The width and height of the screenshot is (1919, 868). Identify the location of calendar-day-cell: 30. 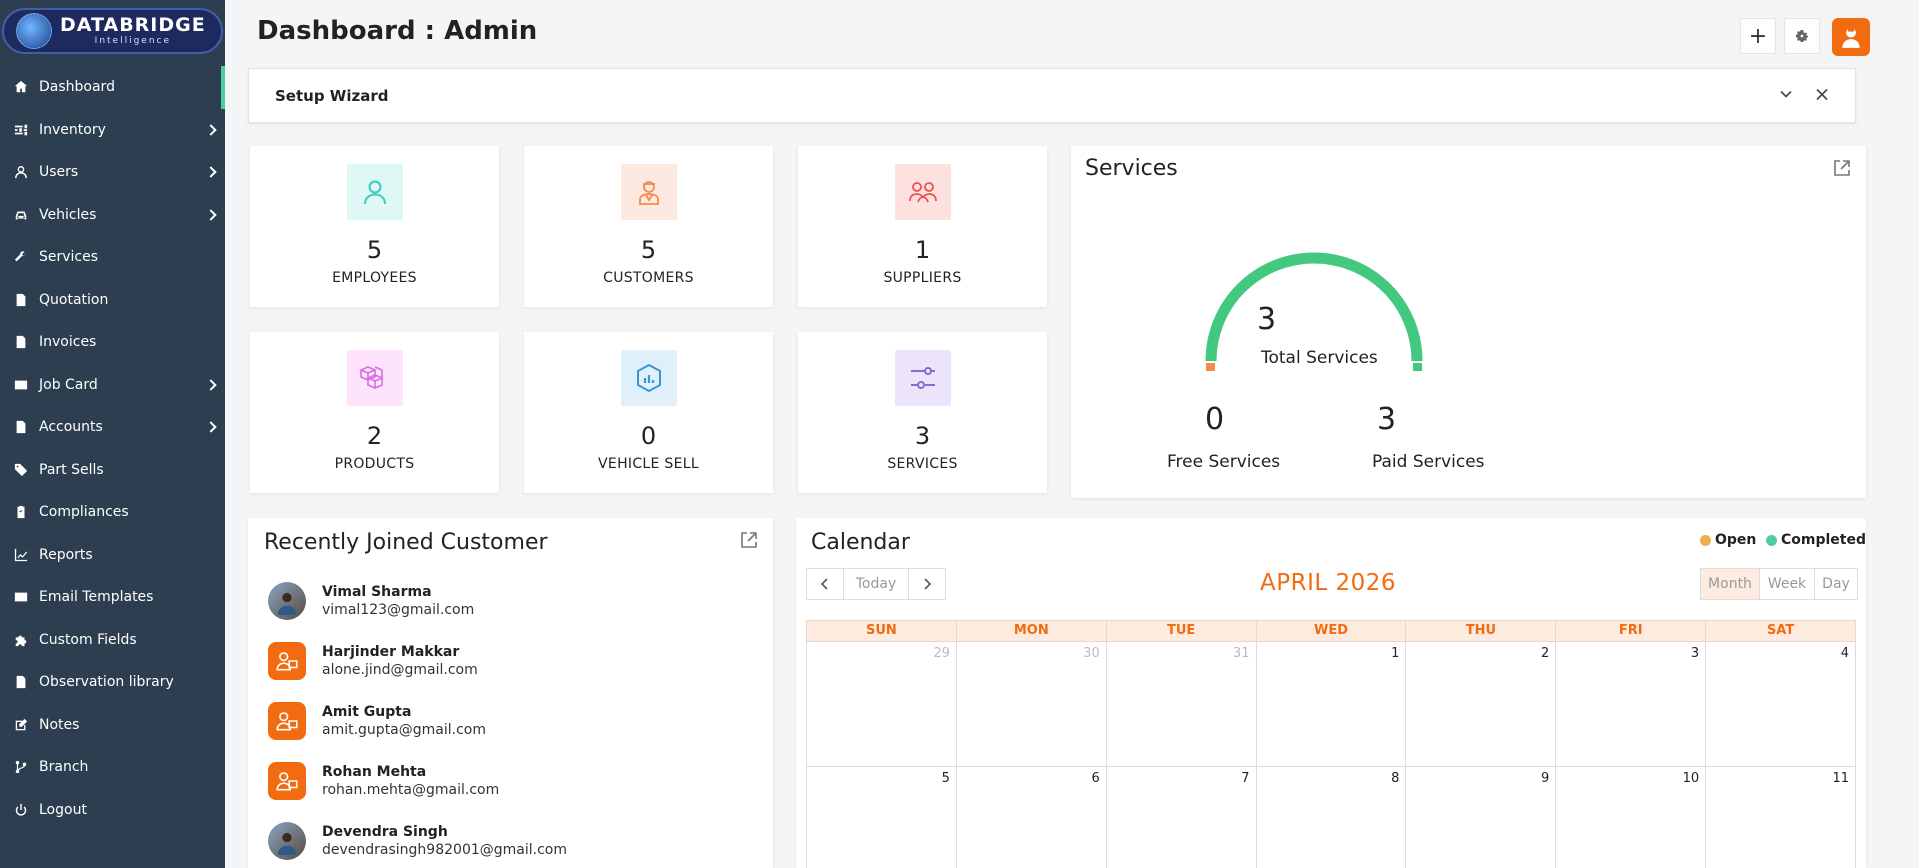
(1031, 704).